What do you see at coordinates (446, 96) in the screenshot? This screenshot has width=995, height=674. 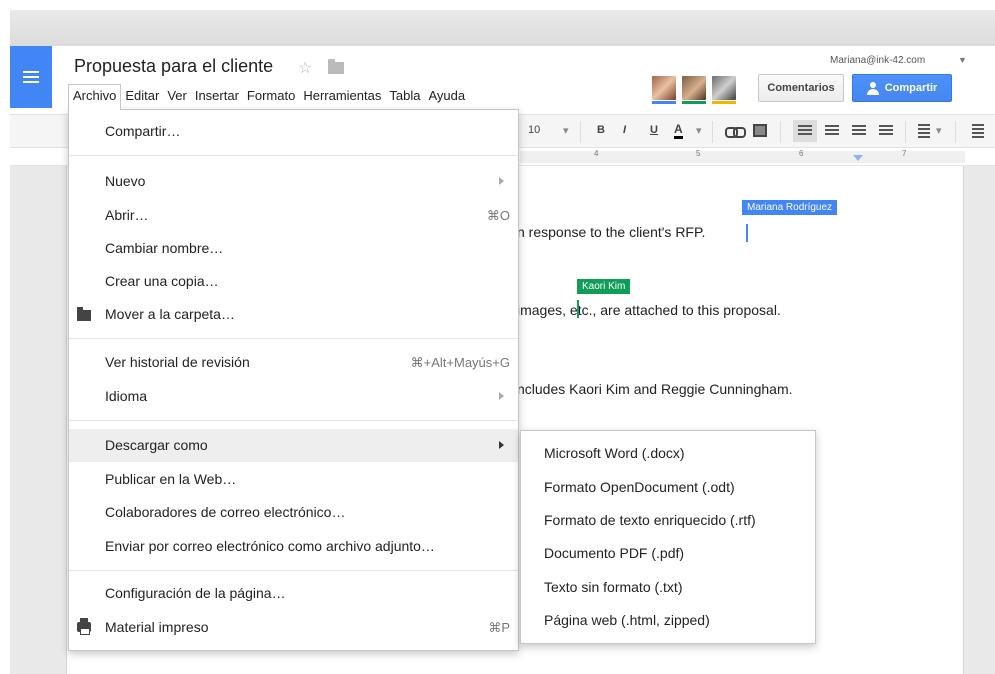 I see `menu-ayuda: Ayuda` at bounding box center [446, 96].